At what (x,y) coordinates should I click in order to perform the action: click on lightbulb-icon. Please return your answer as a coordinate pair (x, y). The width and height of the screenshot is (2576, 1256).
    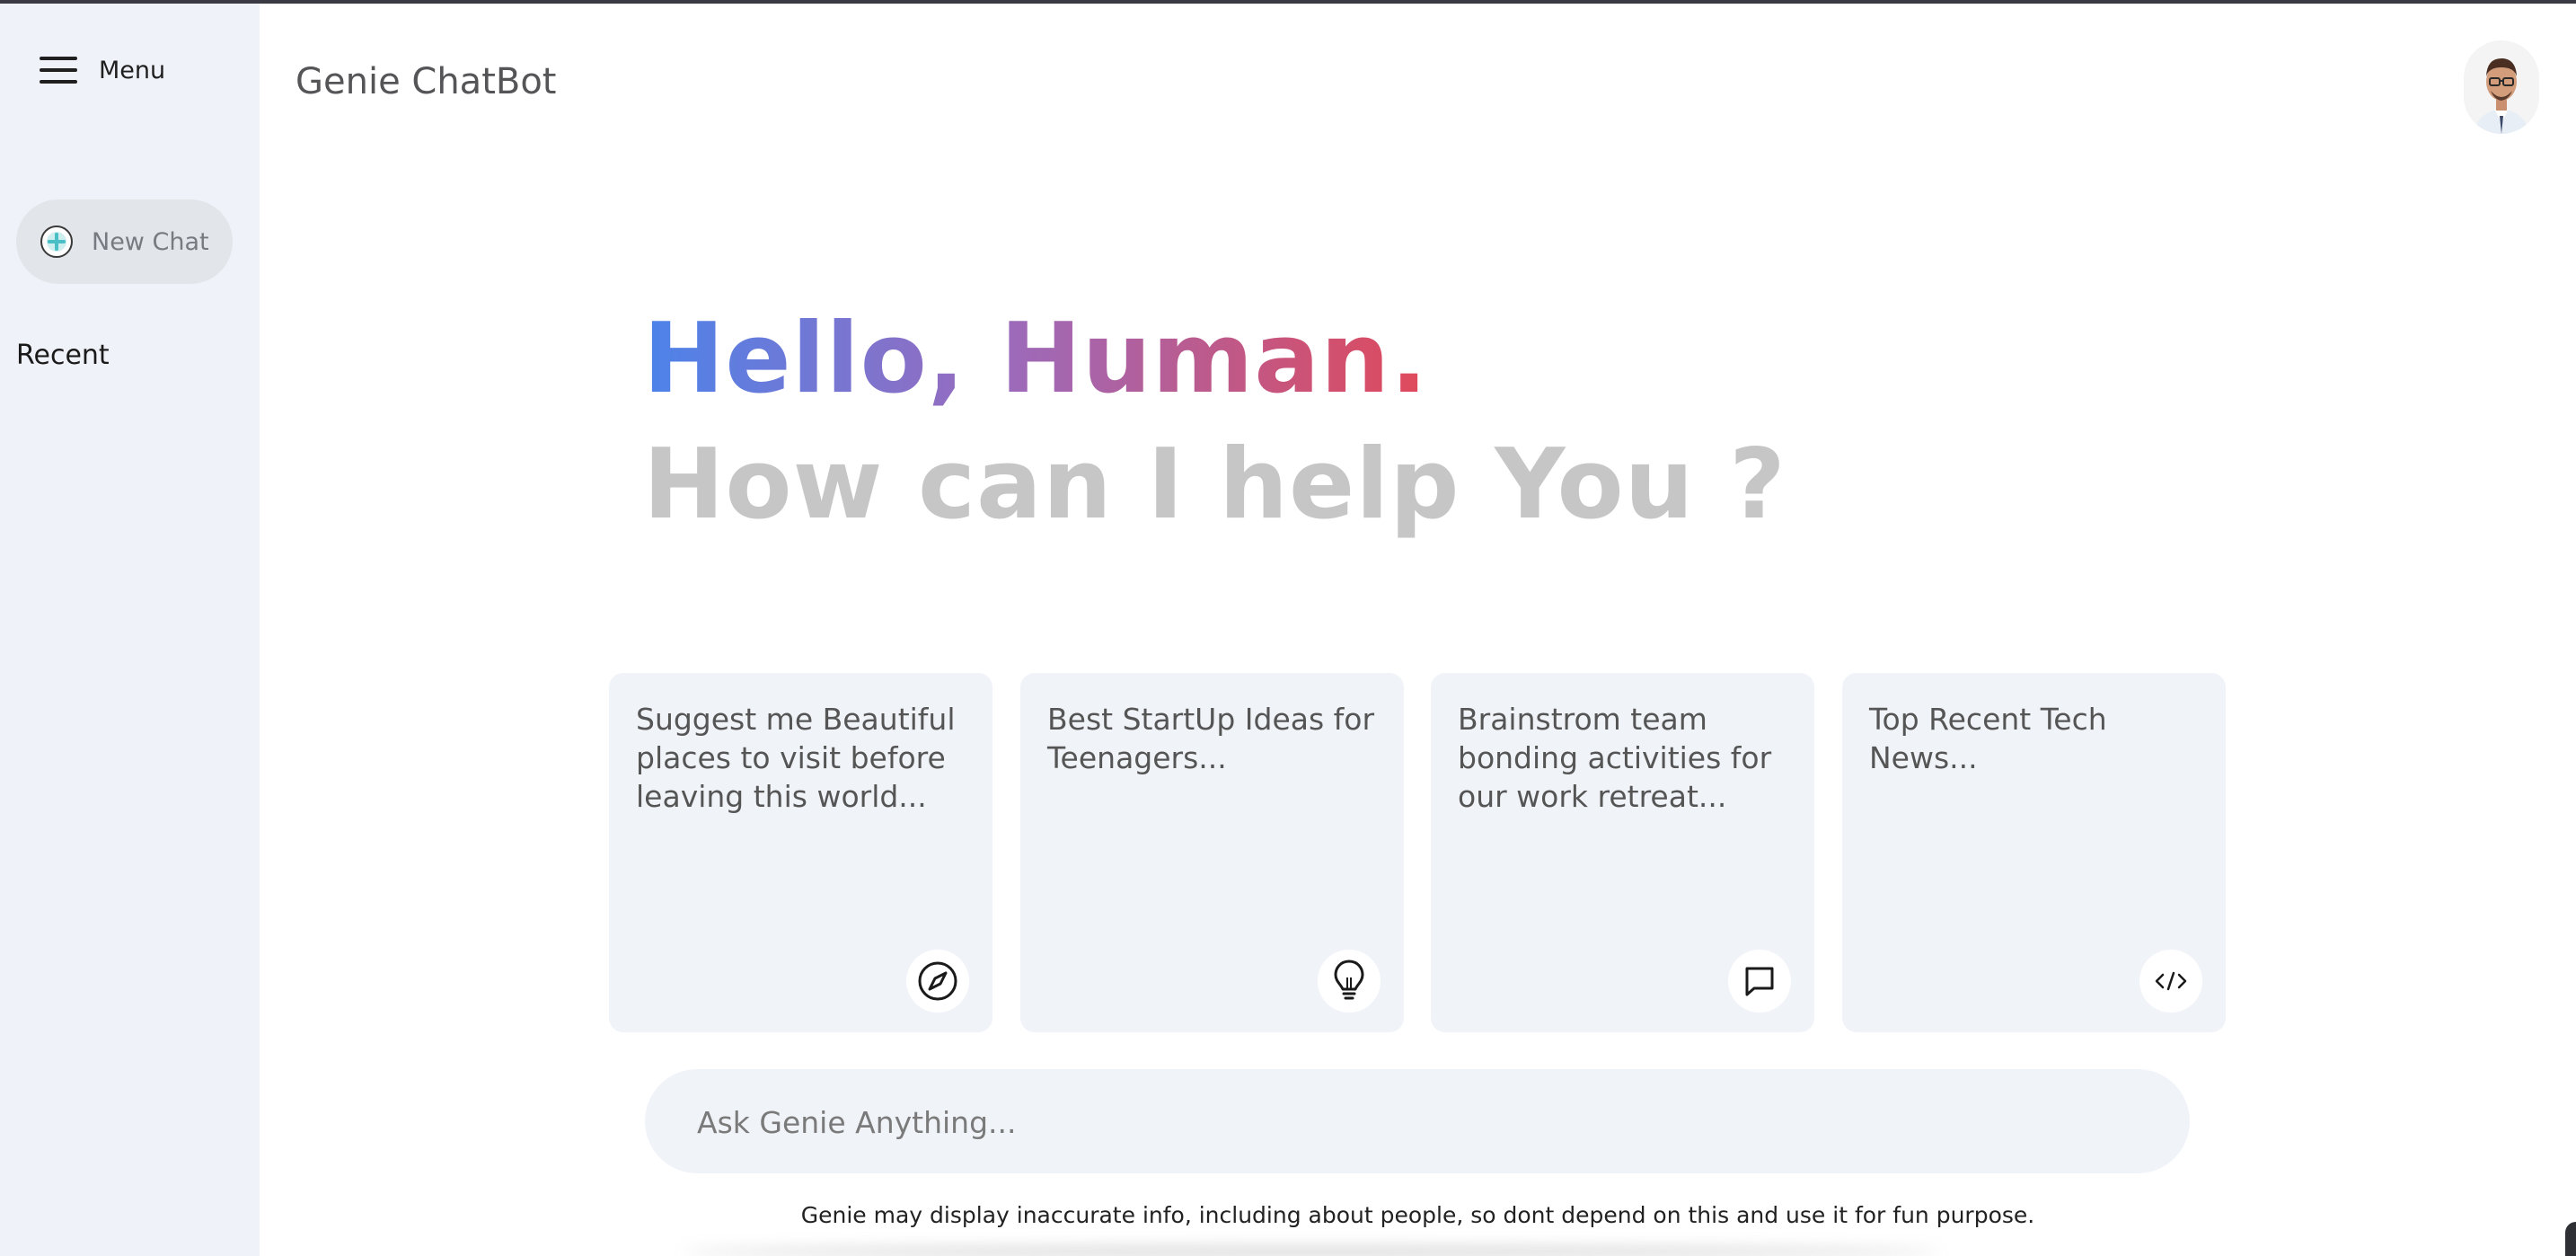
    Looking at the image, I should click on (1349, 981).